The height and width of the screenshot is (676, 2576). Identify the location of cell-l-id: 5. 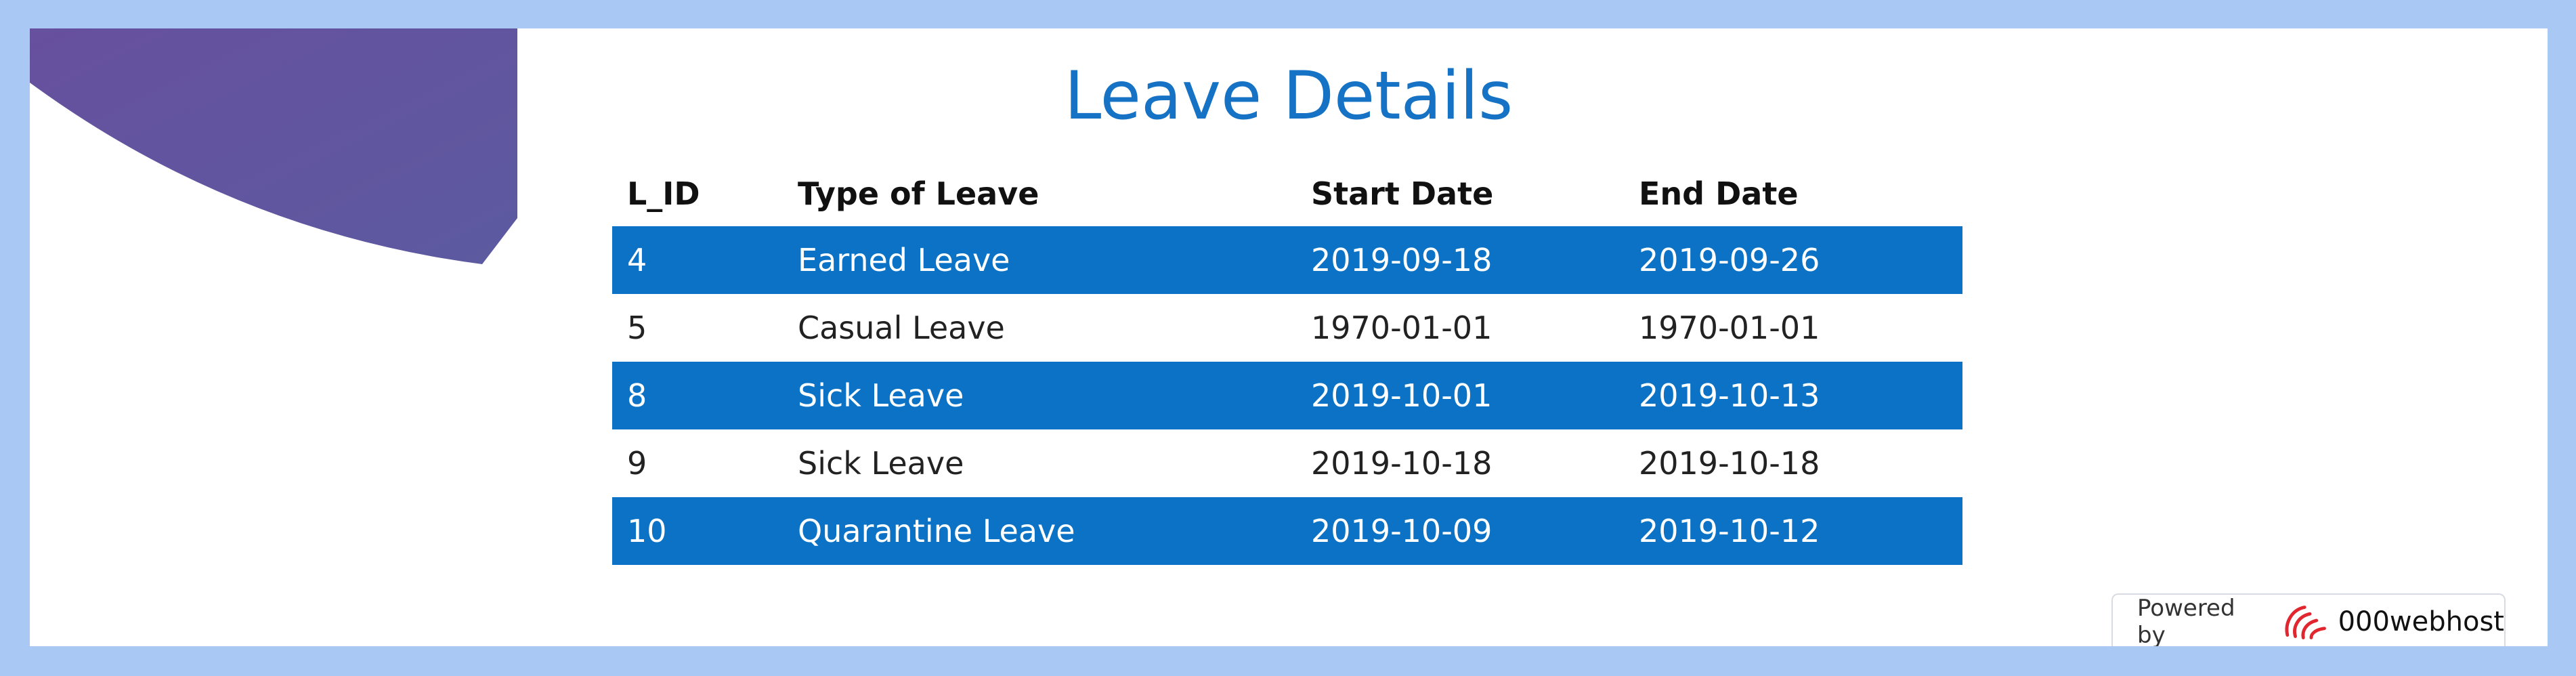
(637, 328).